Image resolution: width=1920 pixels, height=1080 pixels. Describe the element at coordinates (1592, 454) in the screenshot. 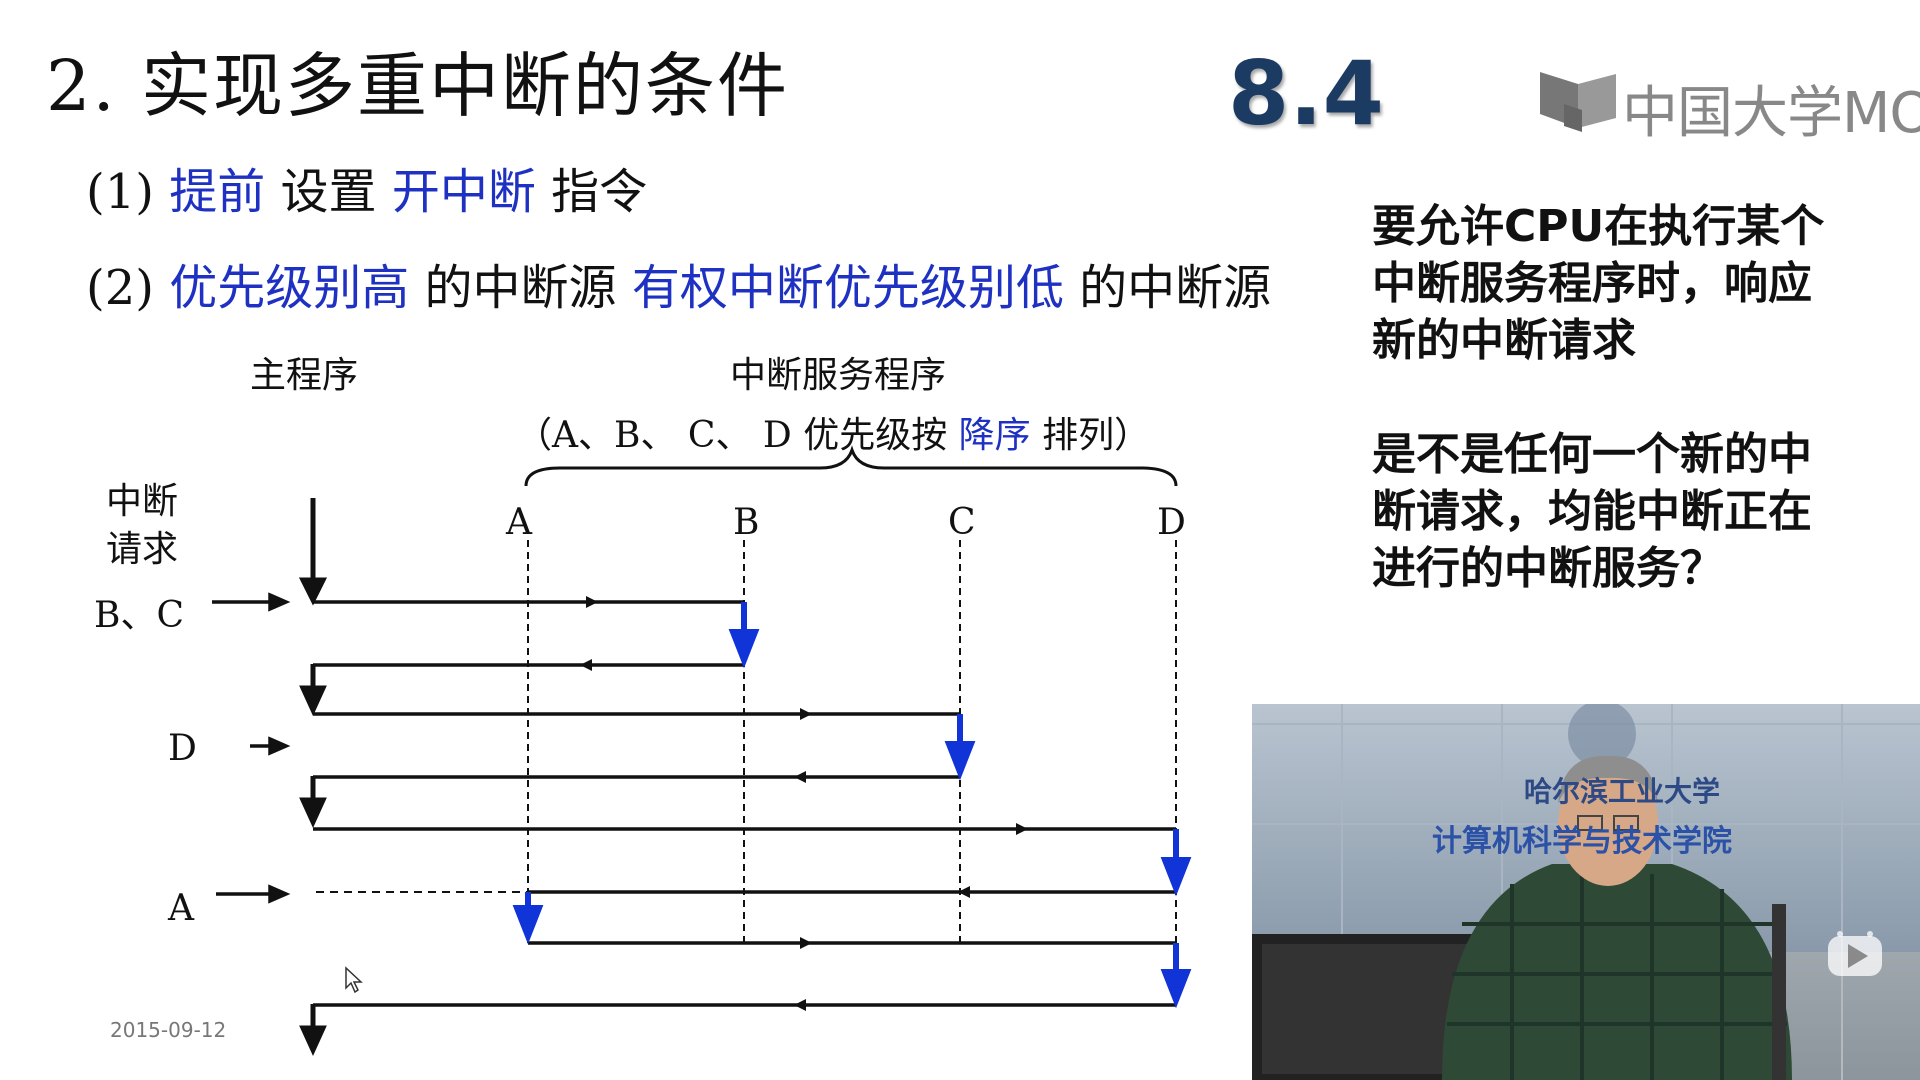

I see `side-note-2-line-1: 是不是任何一个新的中` at that location.